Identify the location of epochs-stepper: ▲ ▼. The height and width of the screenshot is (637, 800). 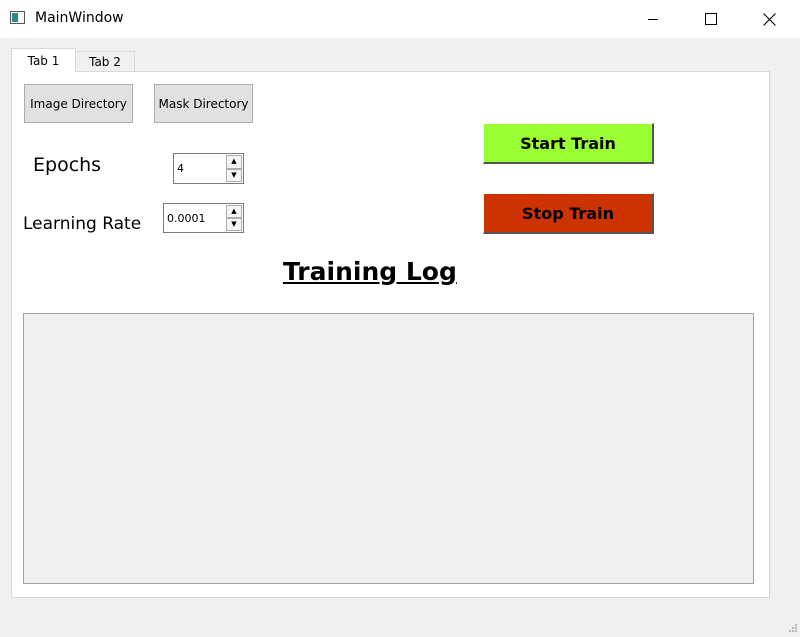
(234, 168).